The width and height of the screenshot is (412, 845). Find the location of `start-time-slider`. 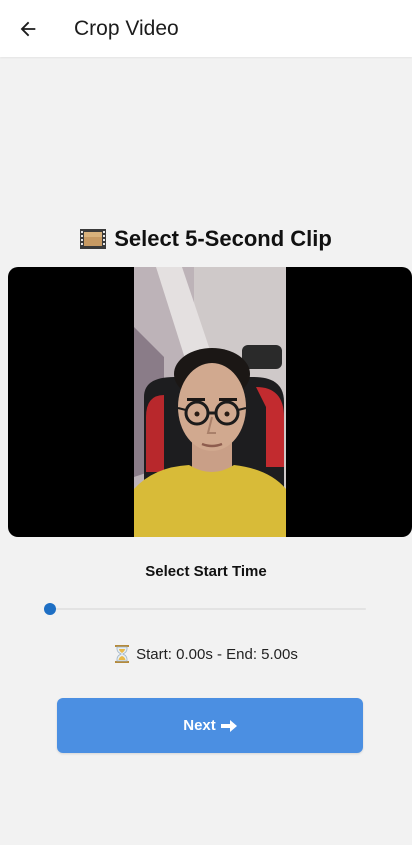

start-time-slider is located at coordinates (205, 609).